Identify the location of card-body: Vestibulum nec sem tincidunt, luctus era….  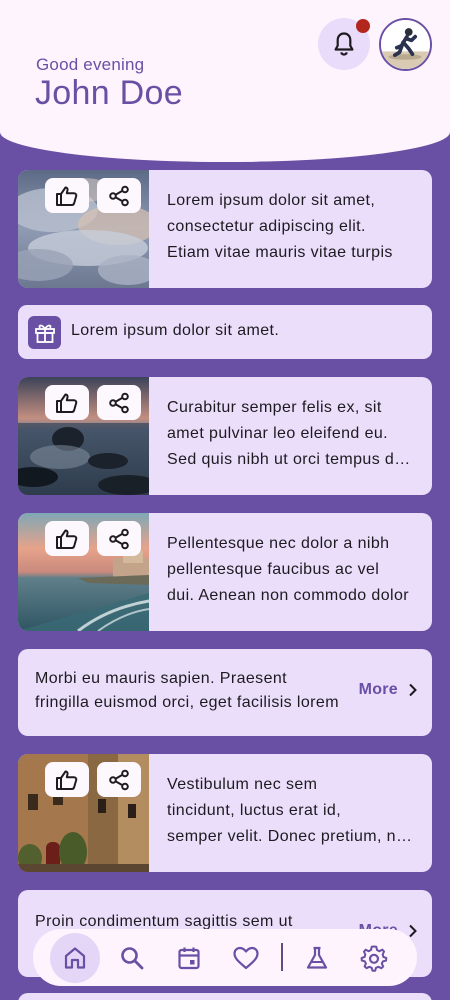
(292, 811).